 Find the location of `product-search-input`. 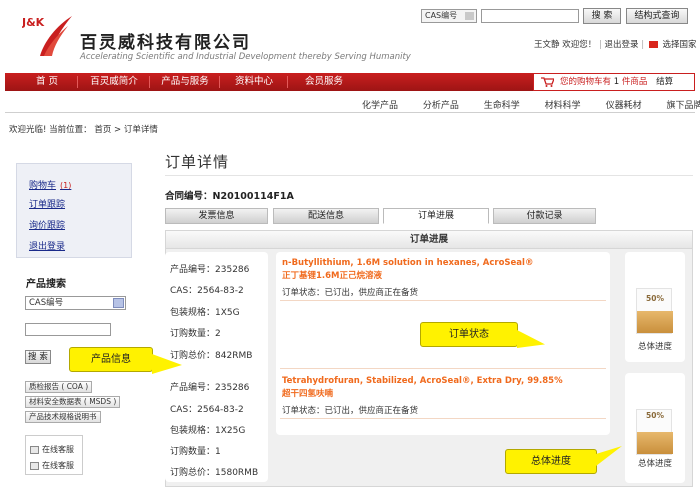

product-search-input is located at coordinates (68, 329).